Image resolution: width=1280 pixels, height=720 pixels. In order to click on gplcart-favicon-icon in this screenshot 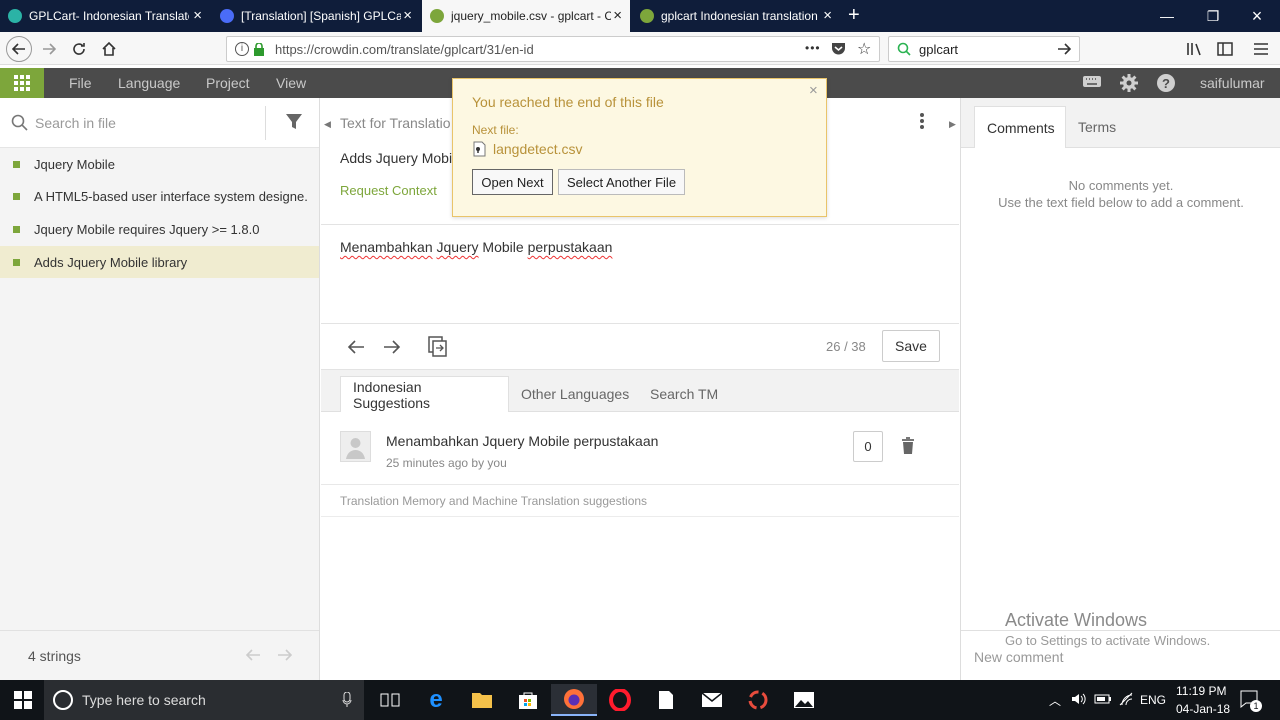, I will do `click(15, 16)`.